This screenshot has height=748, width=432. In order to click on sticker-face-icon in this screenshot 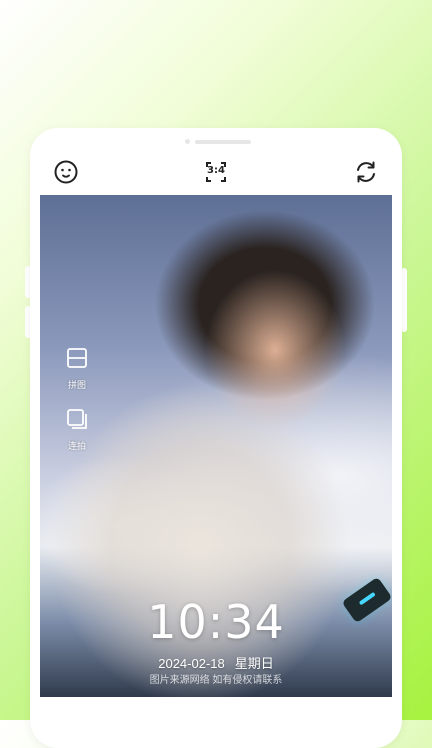, I will do `click(66, 172)`.